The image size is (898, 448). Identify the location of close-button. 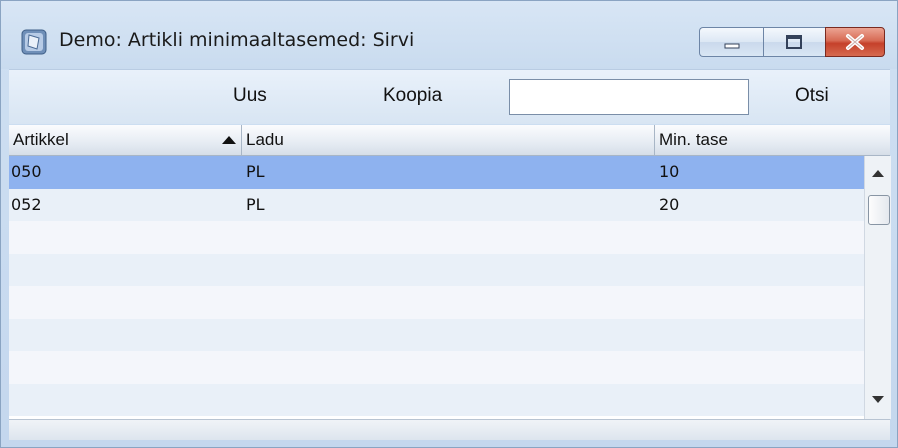
(855, 42).